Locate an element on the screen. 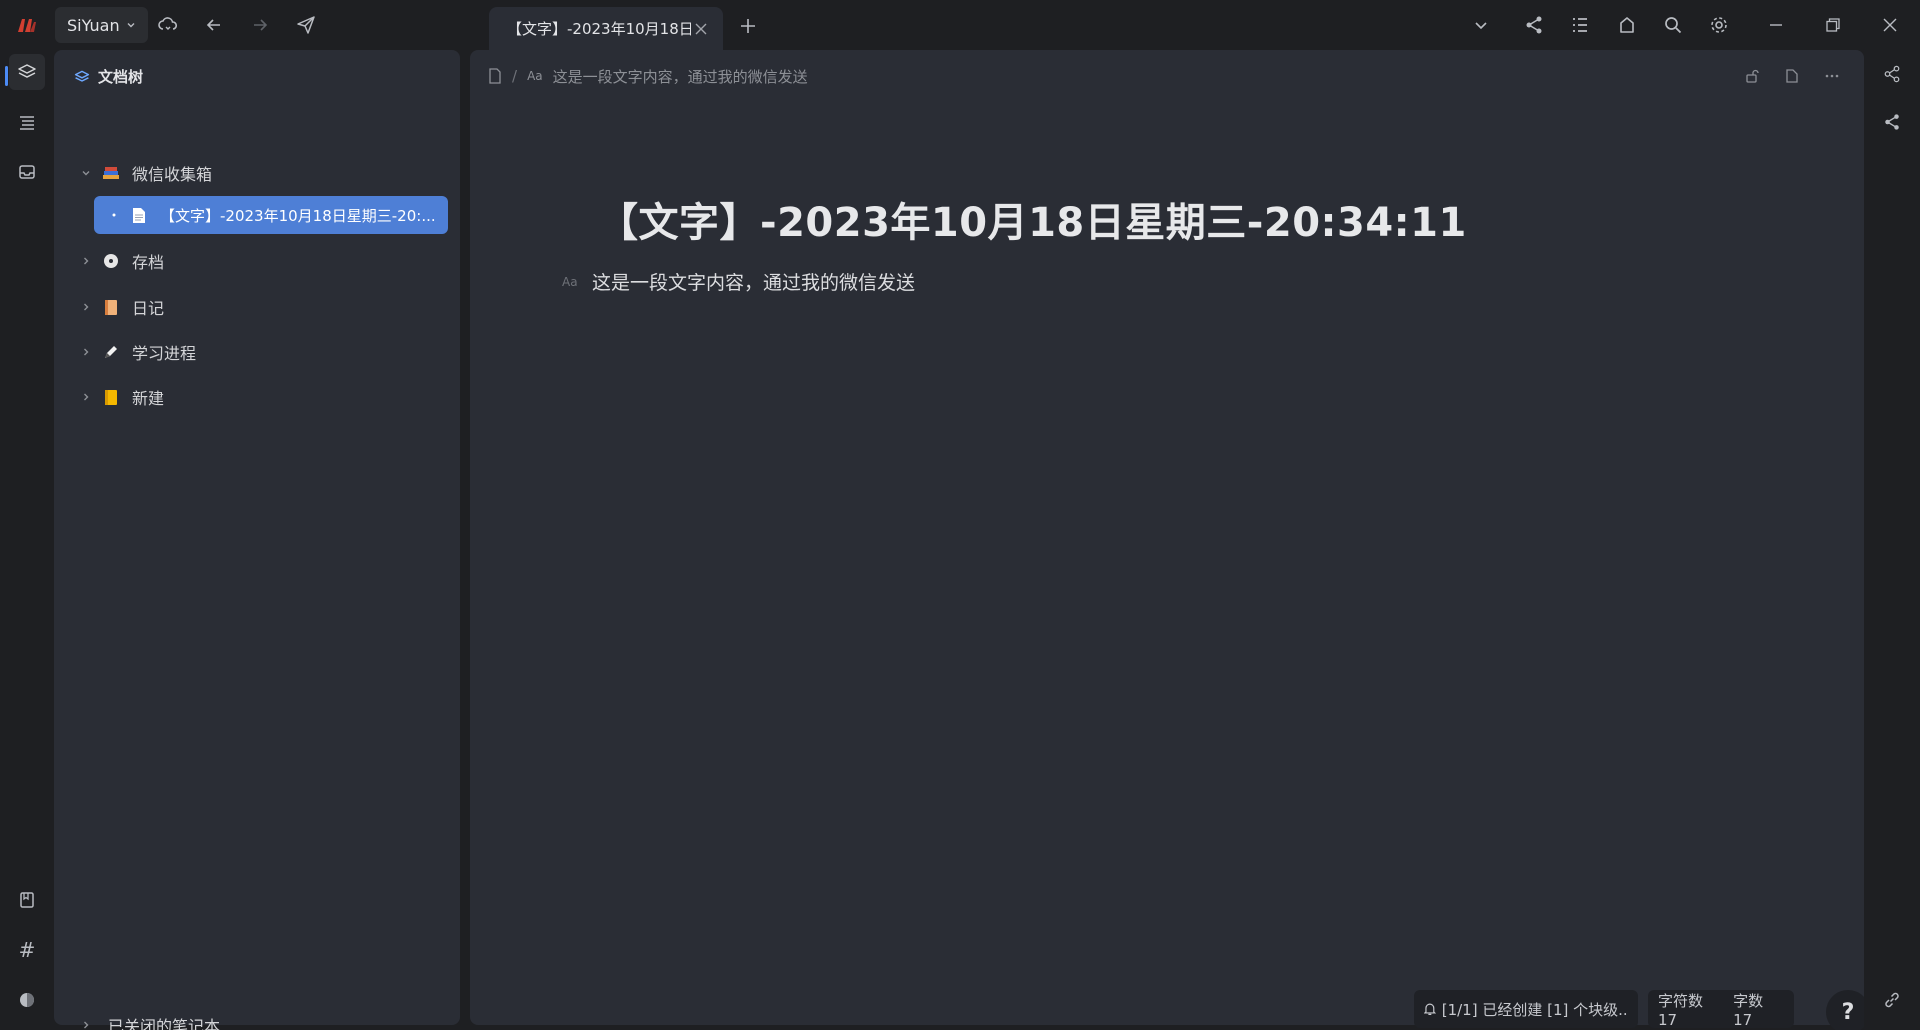 The width and height of the screenshot is (1920, 1030). notebook-item: 微信收集箱 is located at coordinates (257, 173).